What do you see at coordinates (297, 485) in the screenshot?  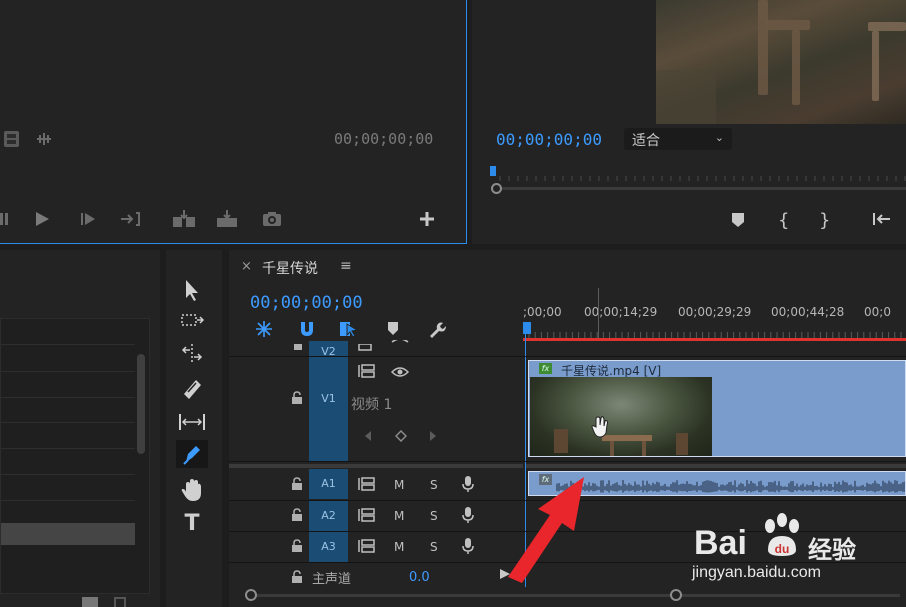 I see `a1-lock-icon` at bounding box center [297, 485].